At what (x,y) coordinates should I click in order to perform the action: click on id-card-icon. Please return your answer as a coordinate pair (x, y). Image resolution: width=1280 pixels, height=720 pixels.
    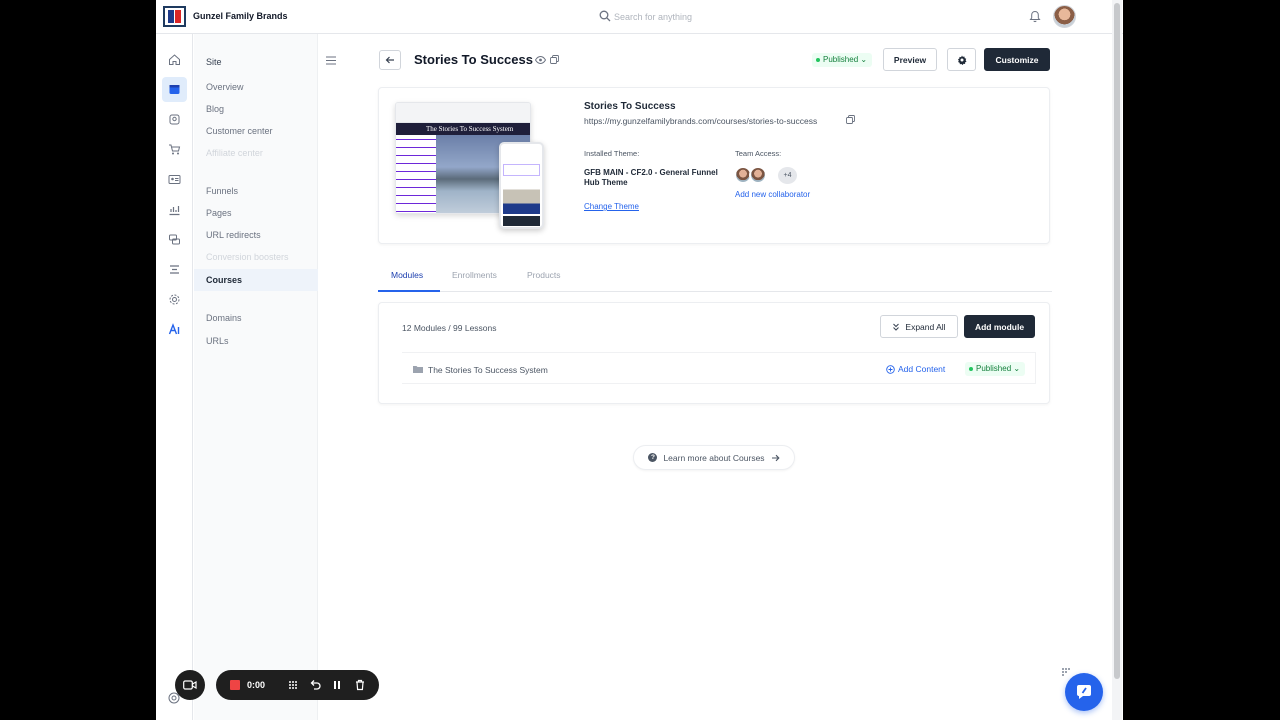
    Looking at the image, I should click on (174, 179).